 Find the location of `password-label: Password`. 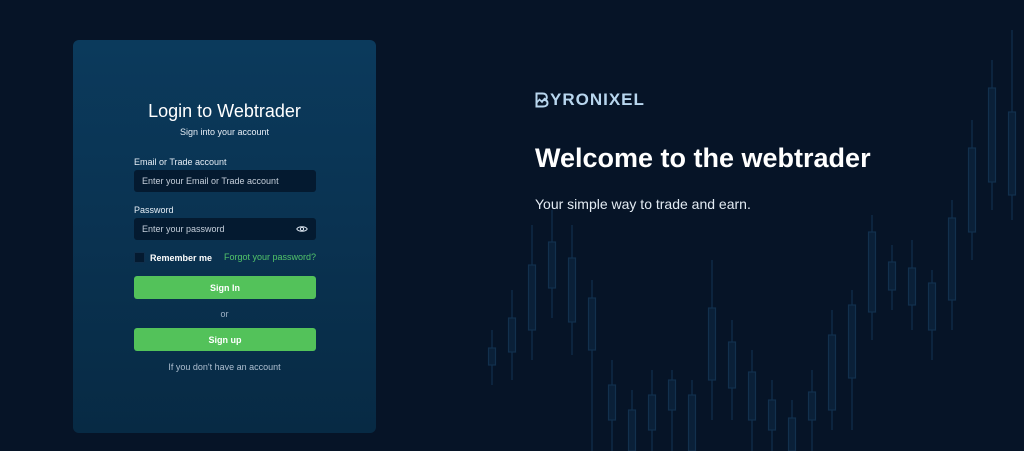

password-label: Password is located at coordinates (154, 210).